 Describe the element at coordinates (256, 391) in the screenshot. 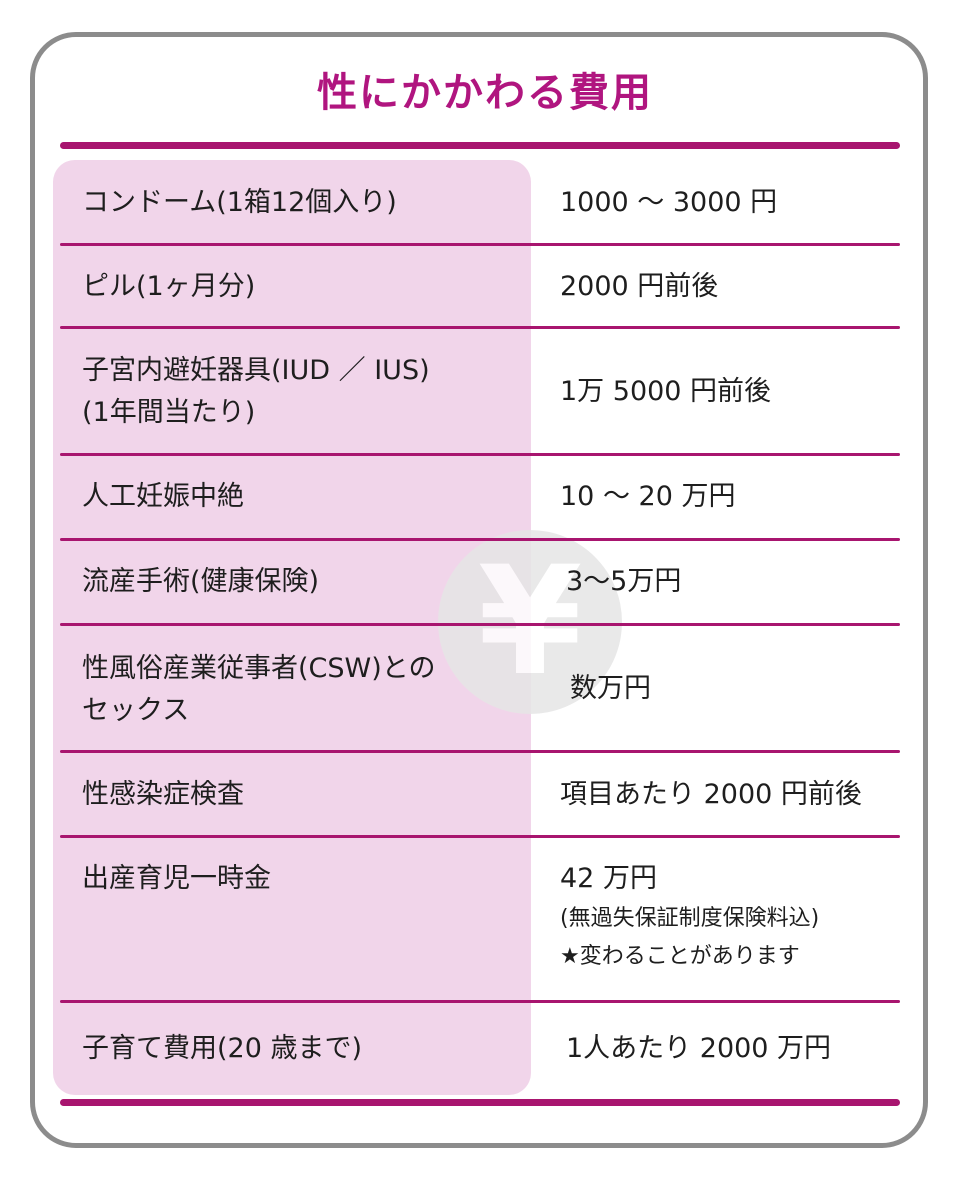

I see `row-item: 子宮内避妊器具(IUD ／ IUS) (1年間当たり)` at that location.